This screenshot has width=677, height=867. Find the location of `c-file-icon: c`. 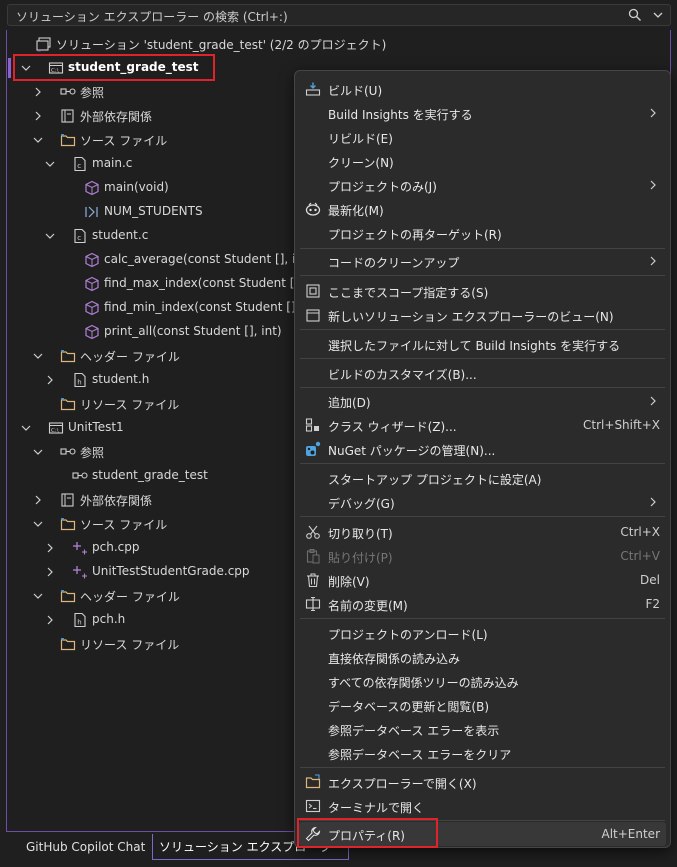

c-file-icon: c is located at coordinates (80, 236).